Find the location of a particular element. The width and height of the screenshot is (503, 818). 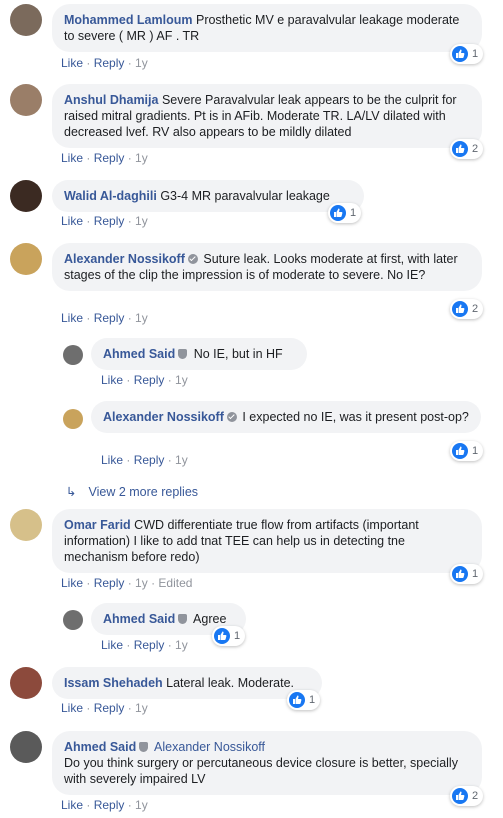

commenter-name: Omar Farid is located at coordinates (97, 525).